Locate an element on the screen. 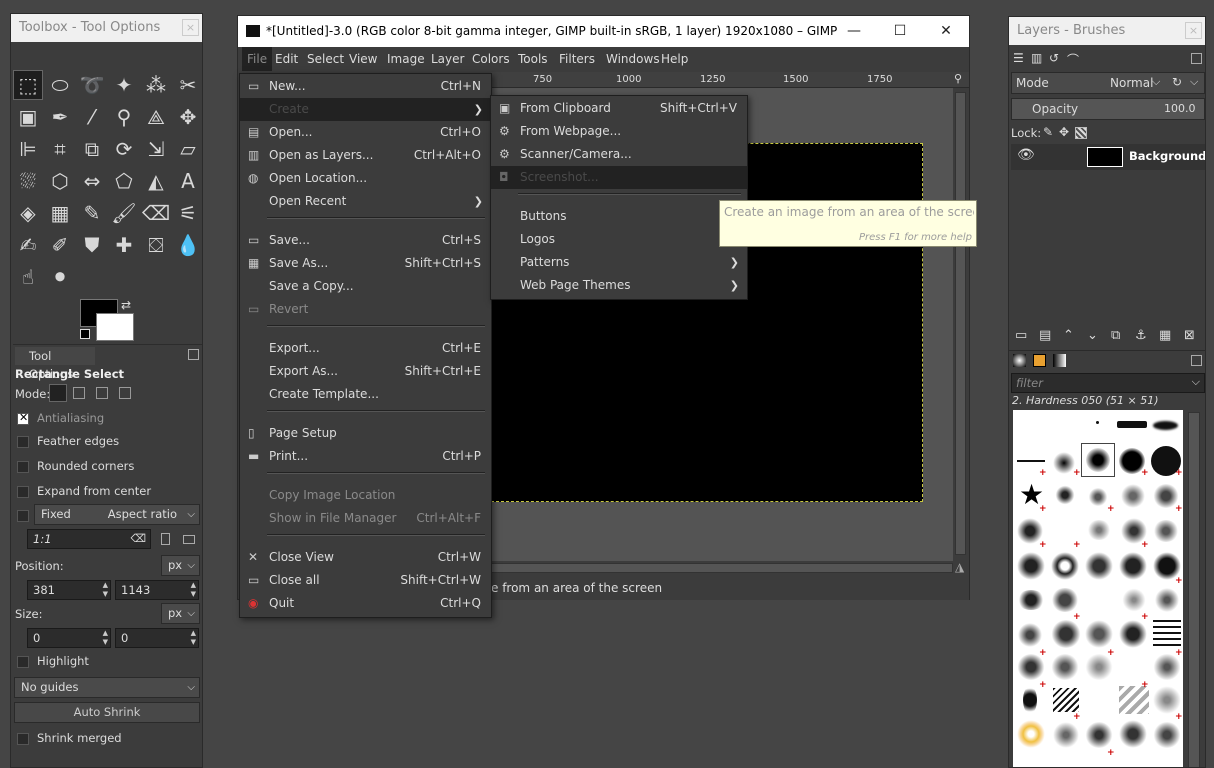 Image resolution: width=1214 pixels, height=768 pixels. menu-filters: Filters is located at coordinates (577, 59).